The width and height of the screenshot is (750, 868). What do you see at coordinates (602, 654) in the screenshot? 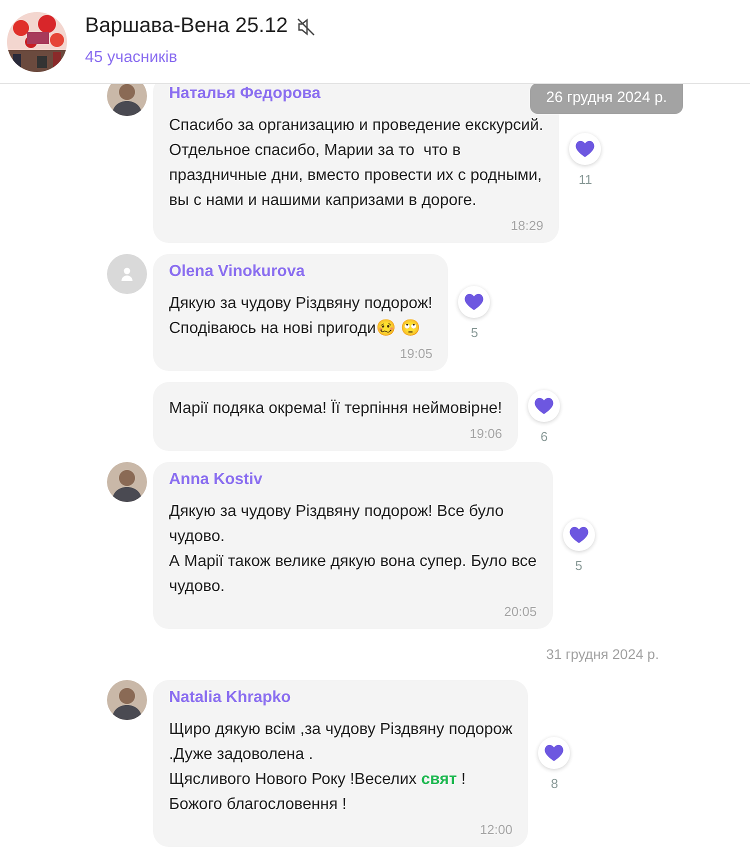
I see `date-separator: 31 грудня 2024 р.` at bounding box center [602, 654].